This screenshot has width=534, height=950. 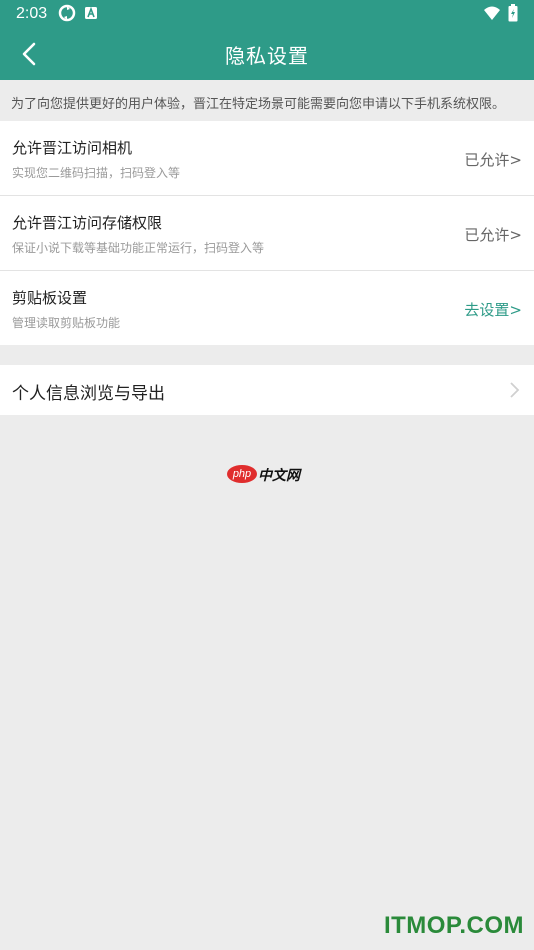 What do you see at coordinates (258, 104) in the screenshot?
I see `notice-text: 为了向您提供更好的用户体验，晋江在特定场景可能需要向您申请以下手机系统权限。` at bounding box center [258, 104].